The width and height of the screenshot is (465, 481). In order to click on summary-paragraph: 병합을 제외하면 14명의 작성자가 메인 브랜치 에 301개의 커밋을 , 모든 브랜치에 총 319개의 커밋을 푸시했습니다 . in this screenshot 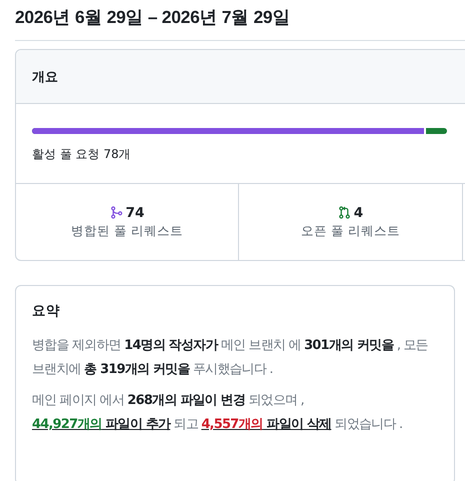, I will do `click(230, 358)`.